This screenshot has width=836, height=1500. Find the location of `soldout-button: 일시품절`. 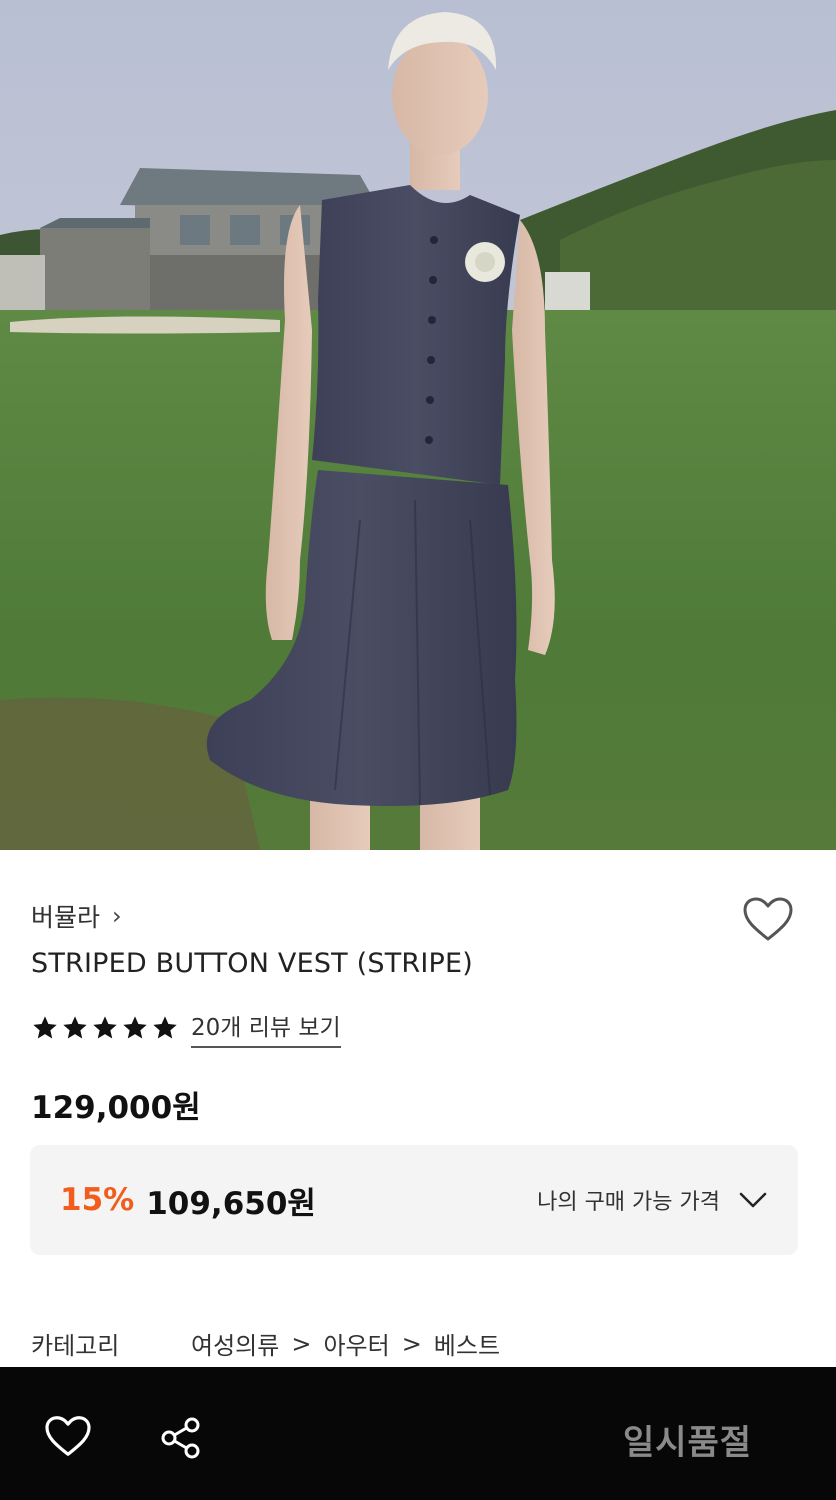

soldout-button: 일시품절 is located at coordinates (687, 1439).